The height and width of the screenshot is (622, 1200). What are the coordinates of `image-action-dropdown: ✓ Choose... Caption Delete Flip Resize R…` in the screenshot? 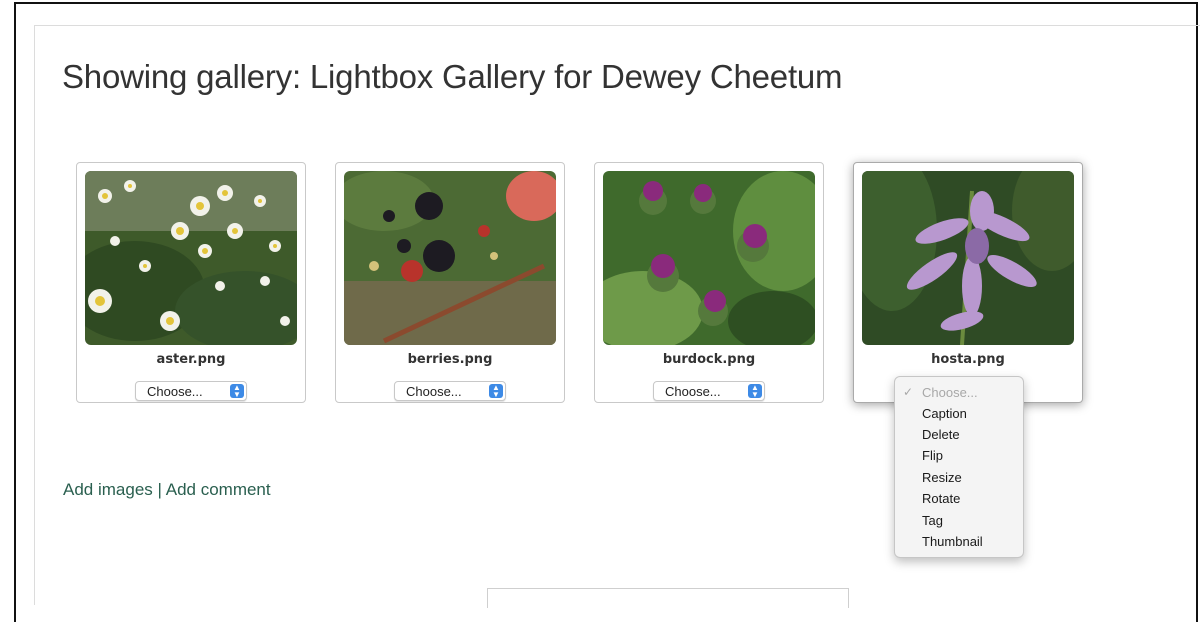 It's located at (959, 467).